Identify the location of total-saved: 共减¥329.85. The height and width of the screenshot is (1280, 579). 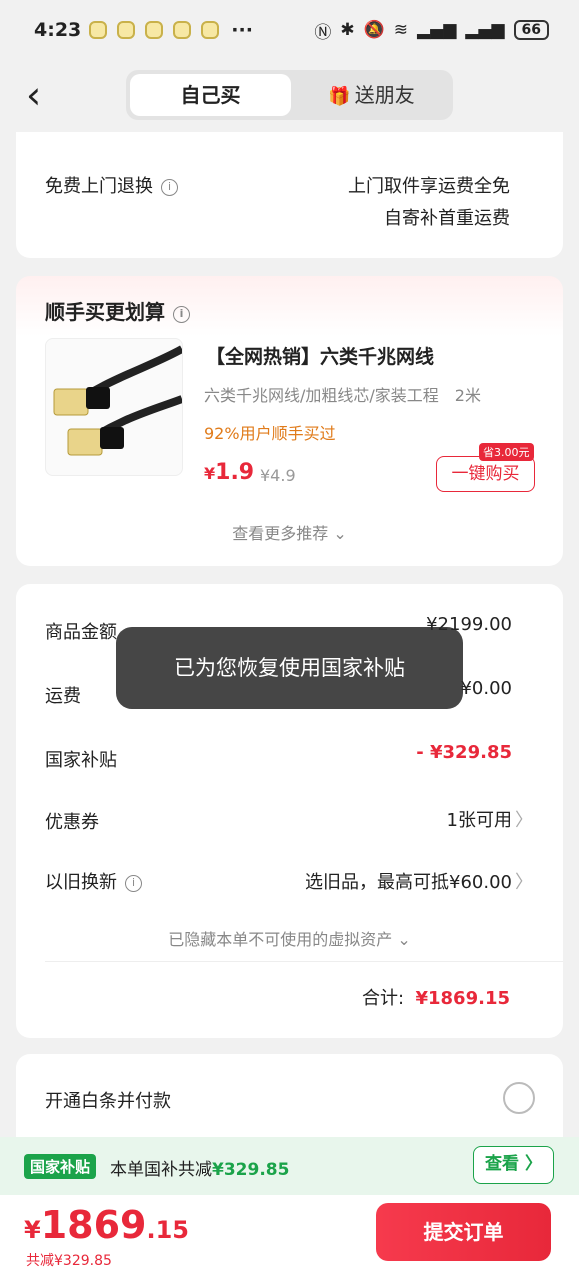
(69, 1261).